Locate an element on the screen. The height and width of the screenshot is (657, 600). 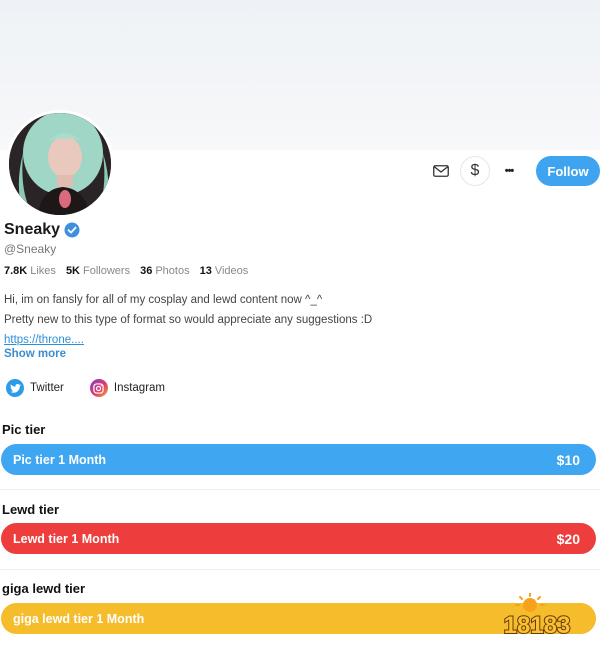
tier-title: giga lewd tier is located at coordinates (44, 588).